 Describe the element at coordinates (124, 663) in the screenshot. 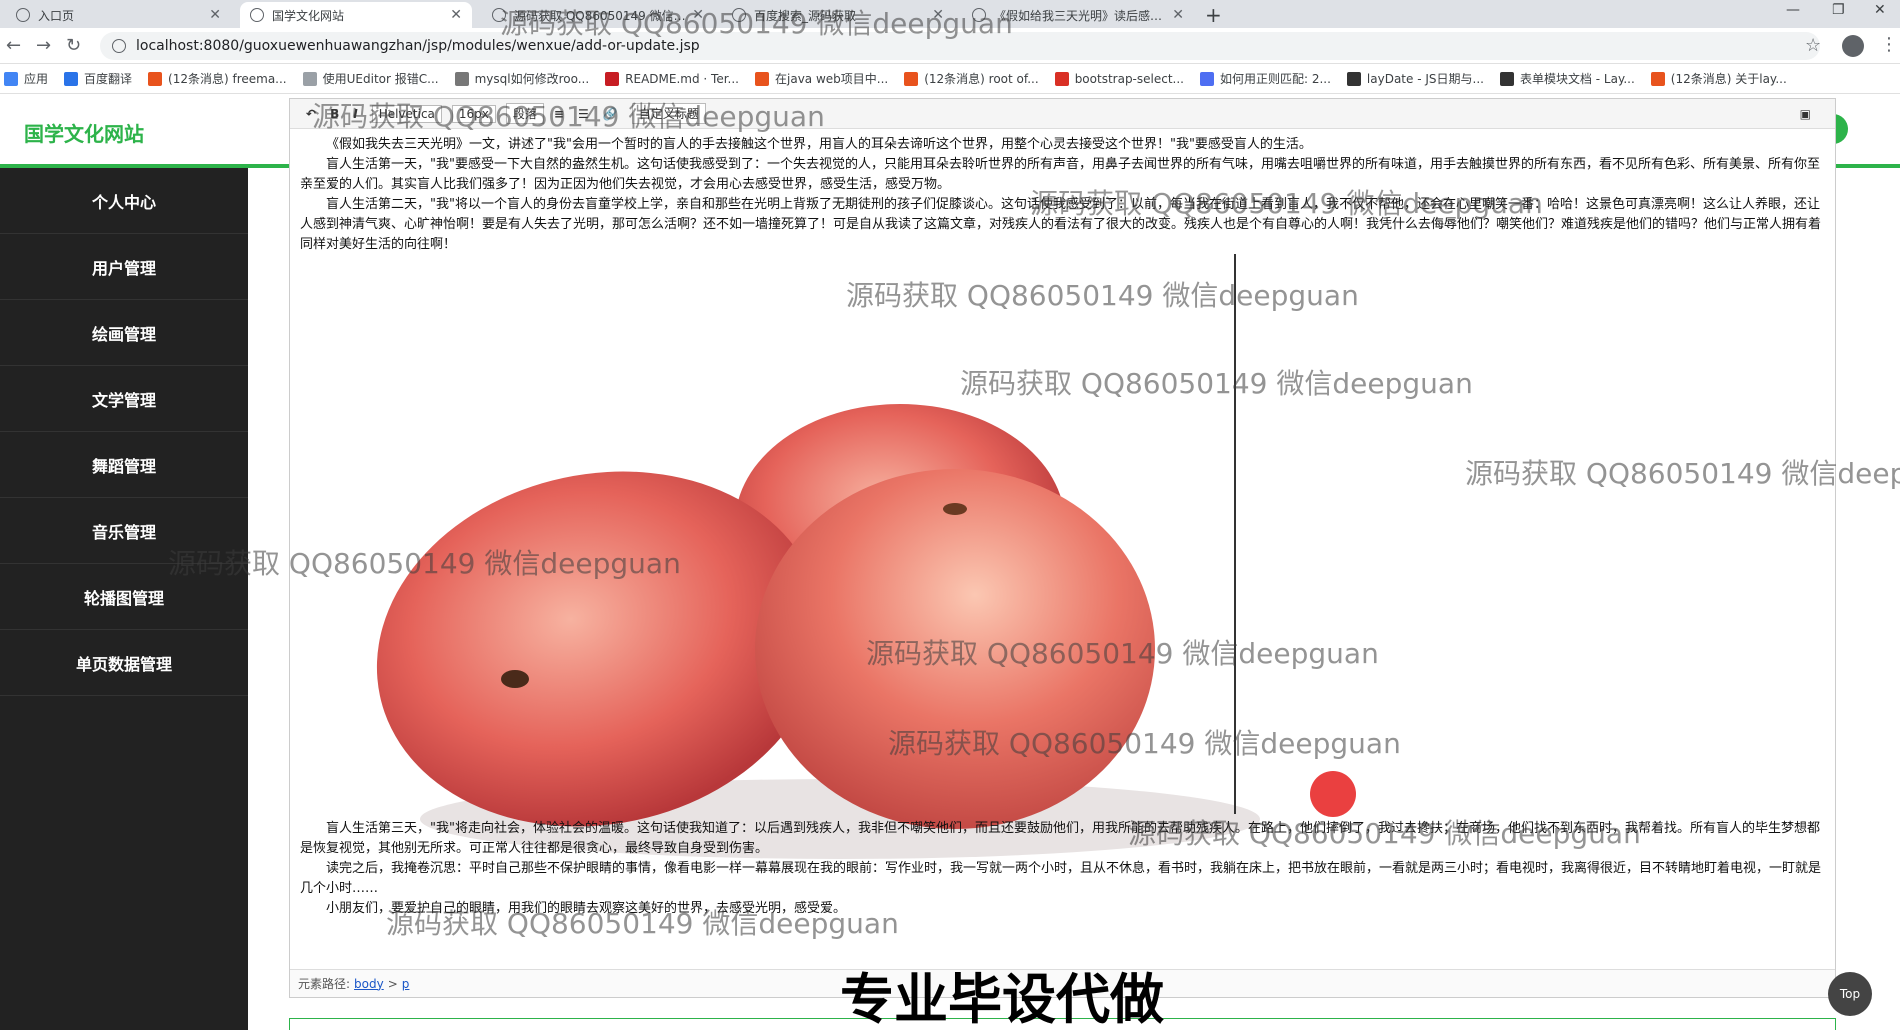

I see `sidebar-item-7: 单页数据管理` at that location.